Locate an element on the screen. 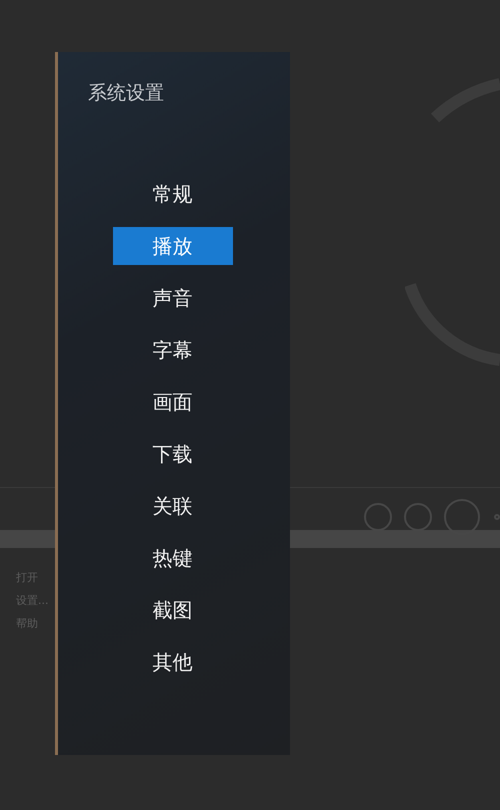  settings-nav-item: 其他 is located at coordinates (172, 662).